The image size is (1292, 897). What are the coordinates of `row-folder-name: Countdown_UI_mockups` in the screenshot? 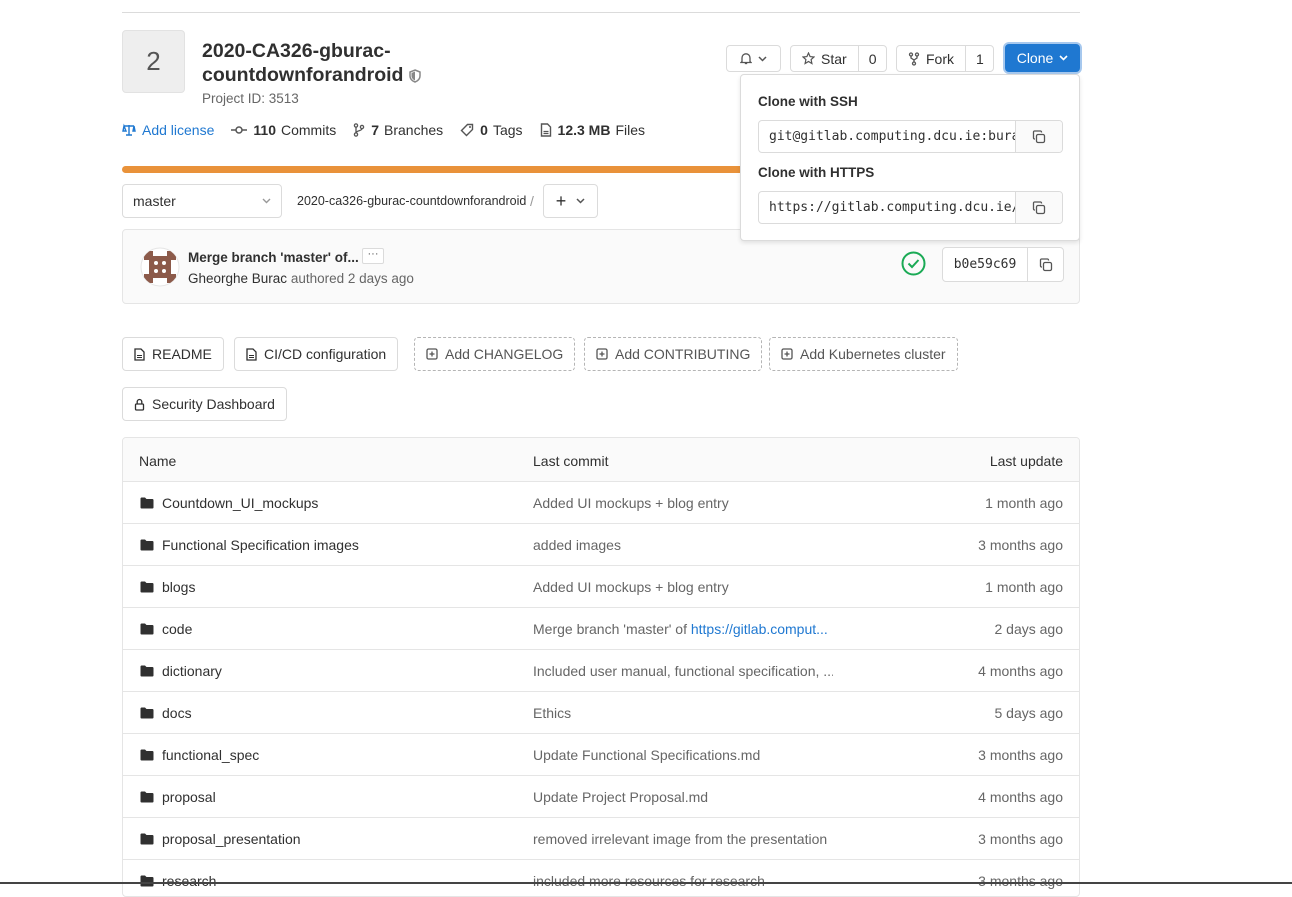 It's located at (240, 503).